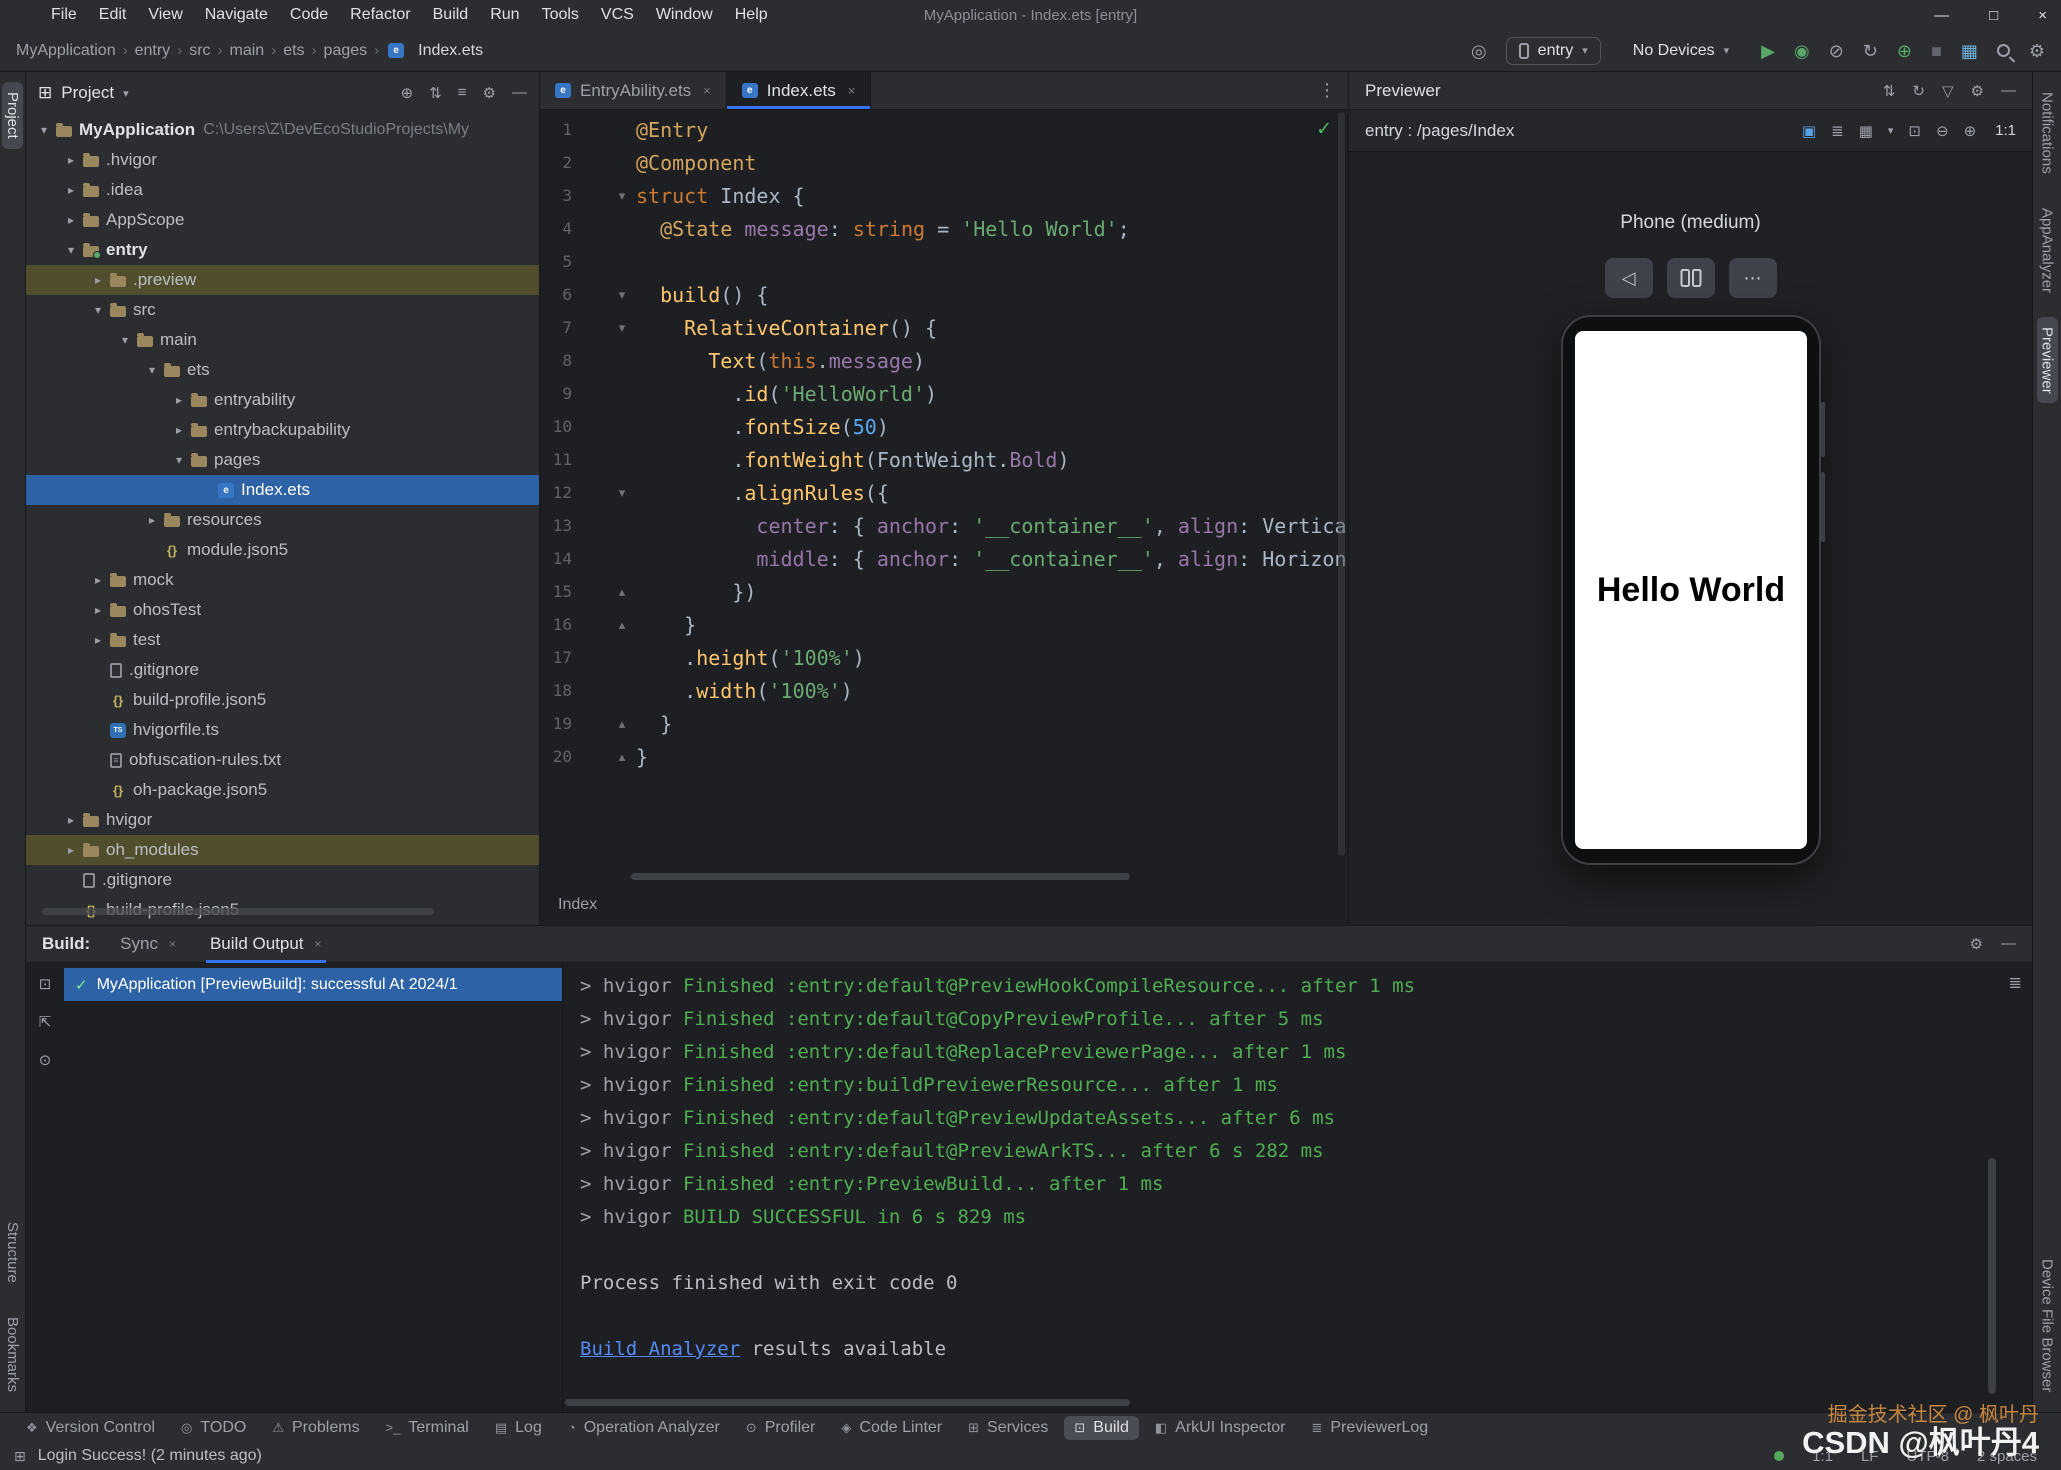 The image size is (2061, 1470). I want to click on menu-view: View, so click(165, 14).